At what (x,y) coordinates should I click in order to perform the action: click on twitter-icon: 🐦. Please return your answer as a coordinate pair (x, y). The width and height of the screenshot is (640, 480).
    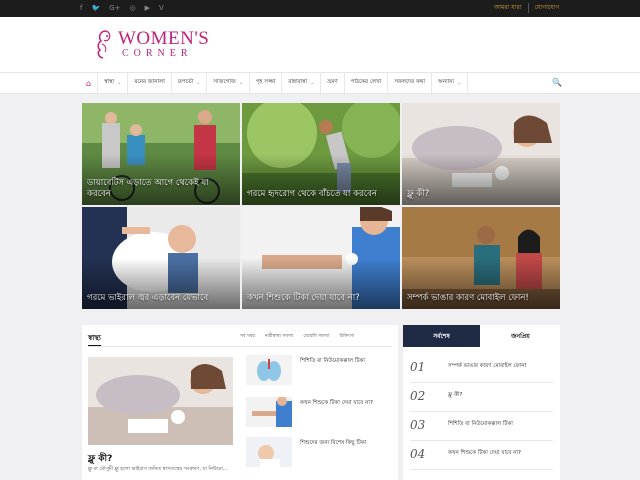
    Looking at the image, I should click on (95, 8).